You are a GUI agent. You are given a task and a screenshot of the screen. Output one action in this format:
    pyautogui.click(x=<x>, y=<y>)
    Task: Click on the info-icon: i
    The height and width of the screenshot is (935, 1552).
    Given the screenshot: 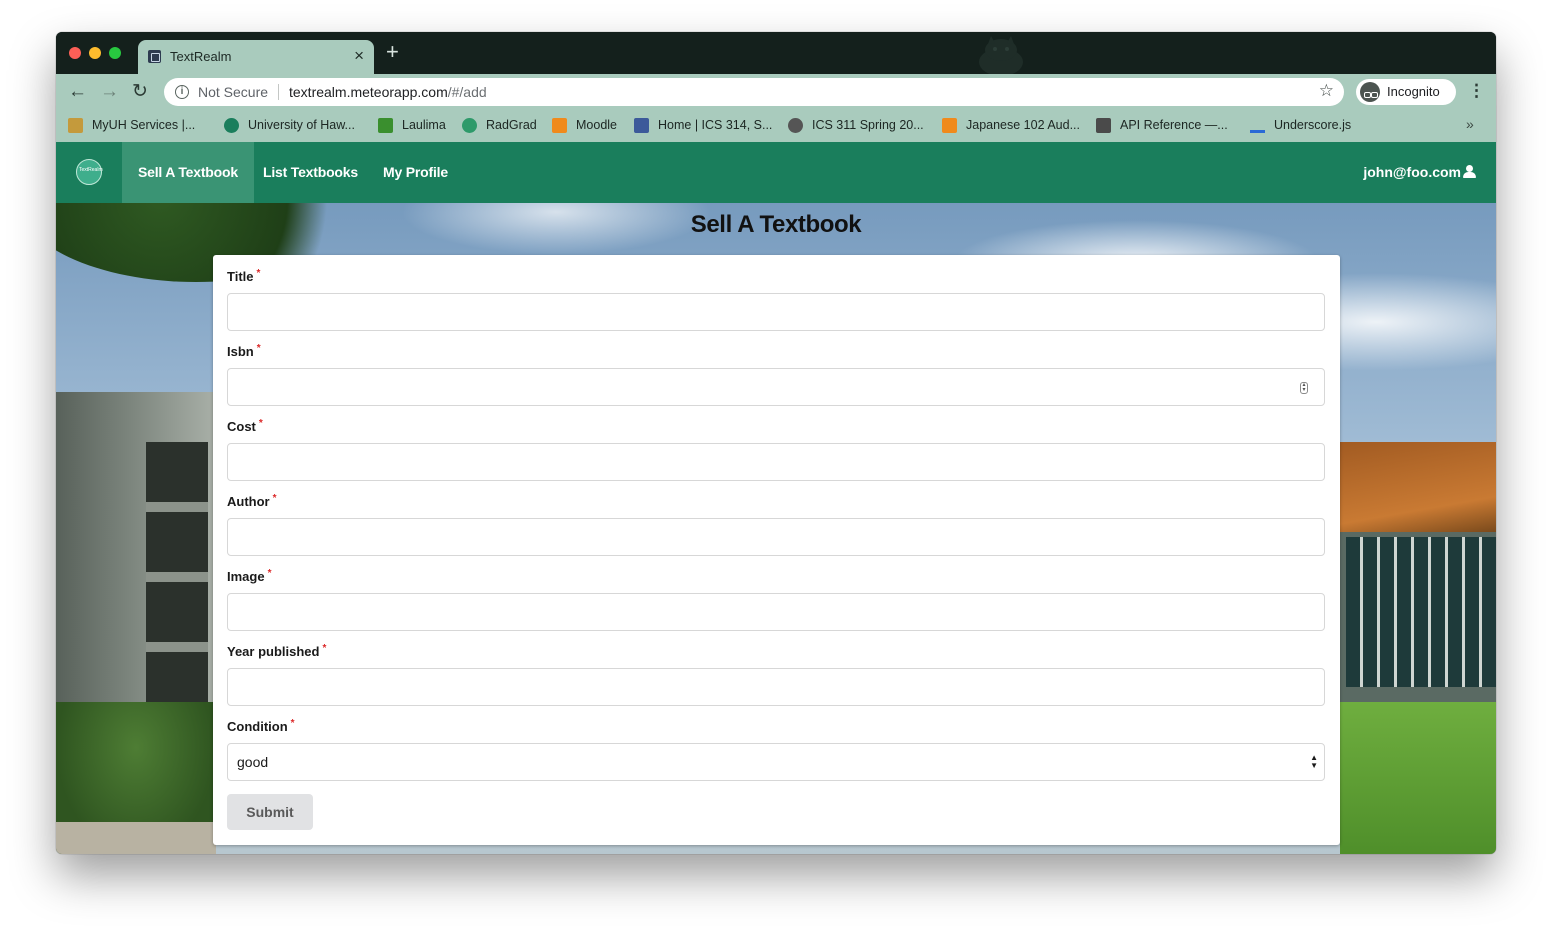 What is the action you would take?
    pyautogui.click(x=182, y=92)
    